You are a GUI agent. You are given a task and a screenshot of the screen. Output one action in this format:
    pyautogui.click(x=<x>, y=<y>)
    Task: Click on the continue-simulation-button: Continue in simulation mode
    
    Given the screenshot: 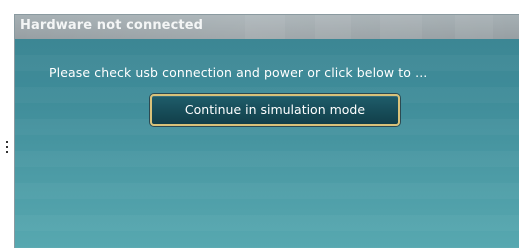 What is the action you would take?
    pyautogui.click(x=275, y=110)
    